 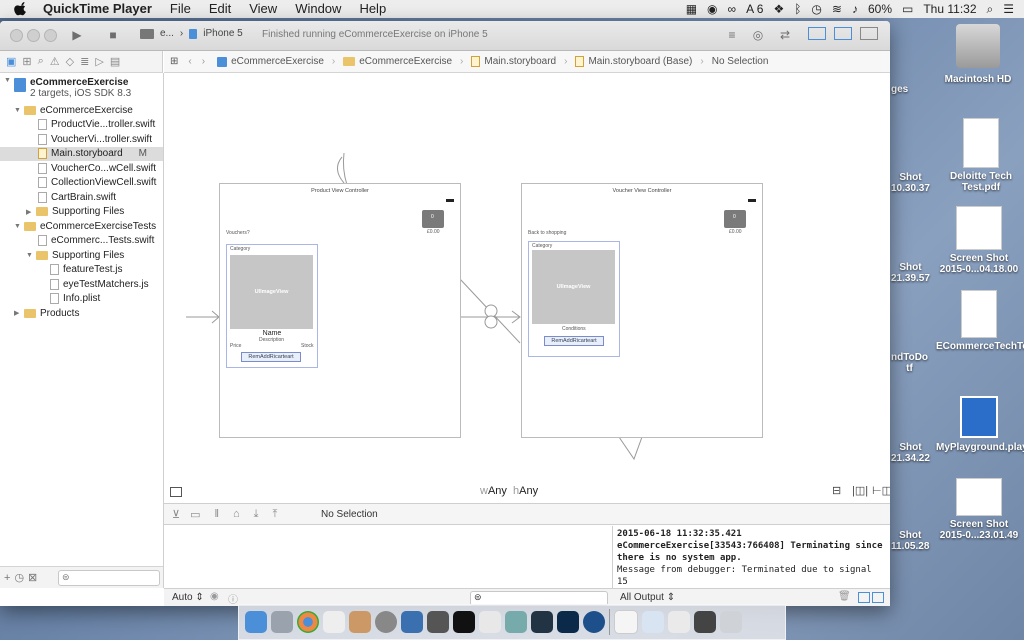 I want to click on breadcrumb-group: eCommerceExercise, so click(x=397, y=61).